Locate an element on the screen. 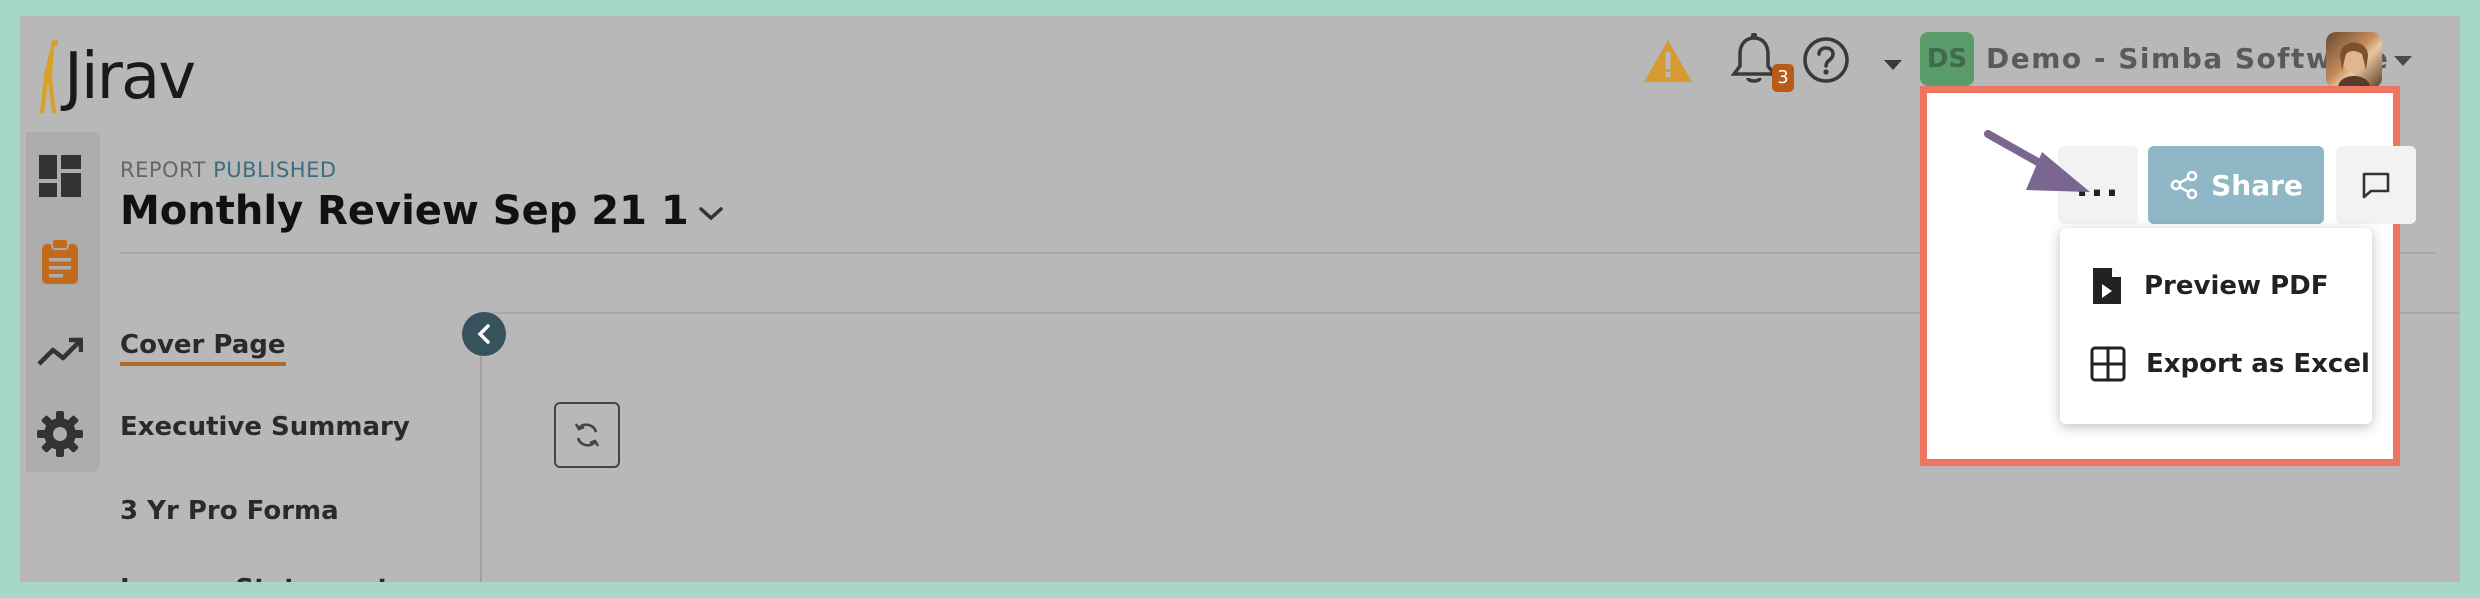 This screenshot has height=598, width=2480. notifications-bell-icon is located at coordinates (1754, 62).